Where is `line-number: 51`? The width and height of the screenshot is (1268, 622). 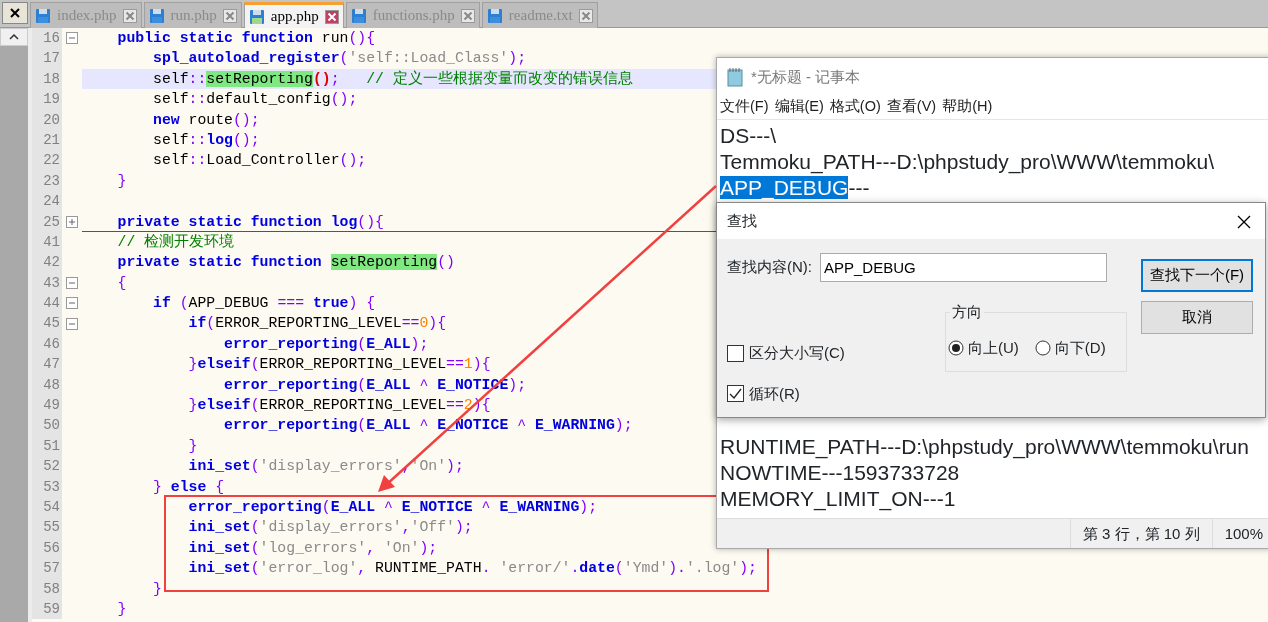
line-number: 51 is located at coordinates (47, 446).